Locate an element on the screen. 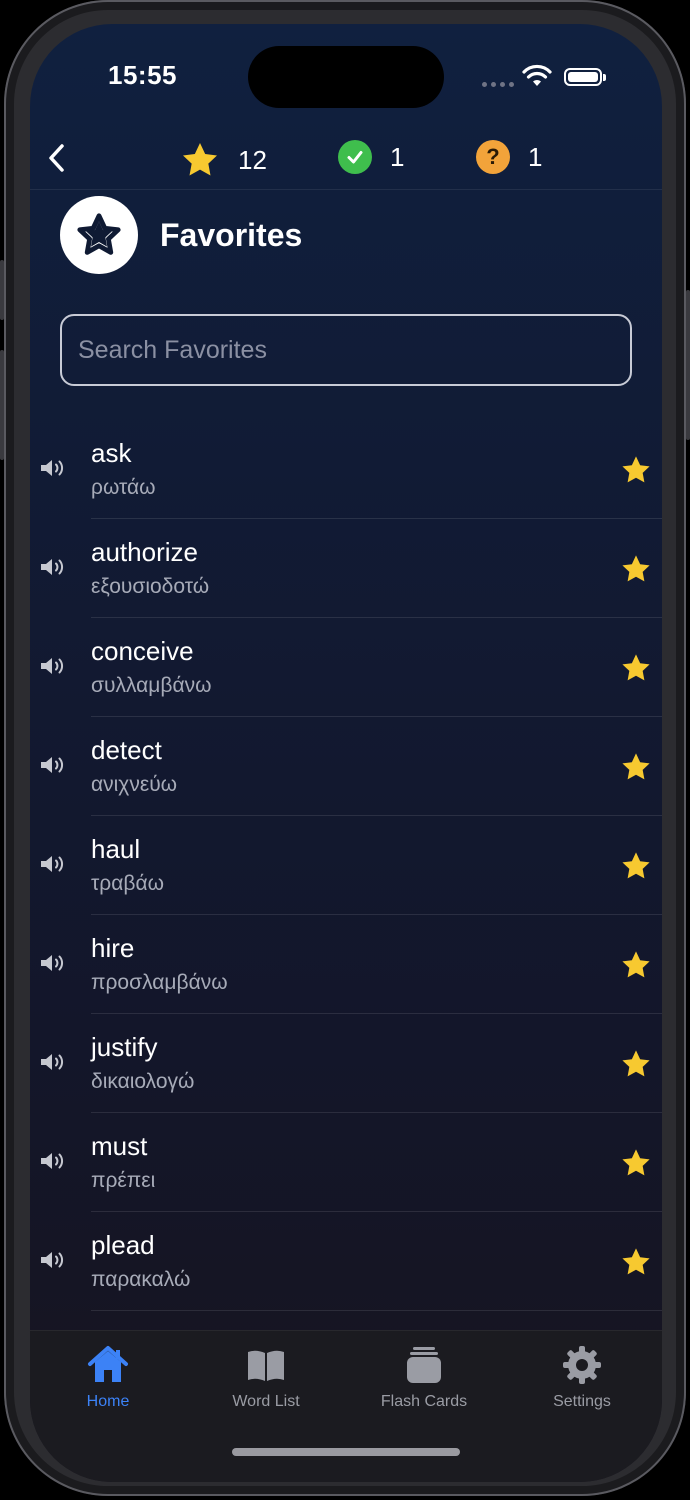 This screenshot has width=690, height=1500. tab-settings: Settings is located at coordinates (582, 1377).